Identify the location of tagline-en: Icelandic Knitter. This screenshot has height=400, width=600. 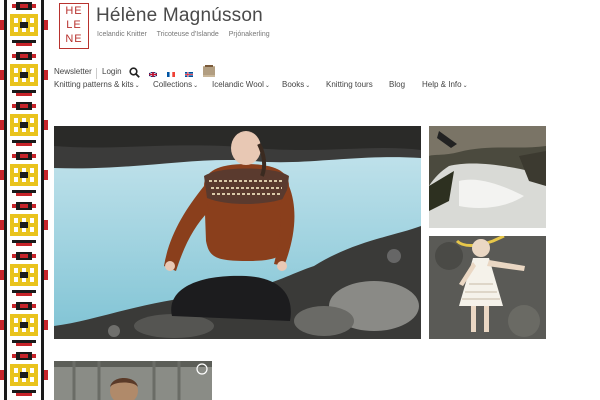
(122, 34).